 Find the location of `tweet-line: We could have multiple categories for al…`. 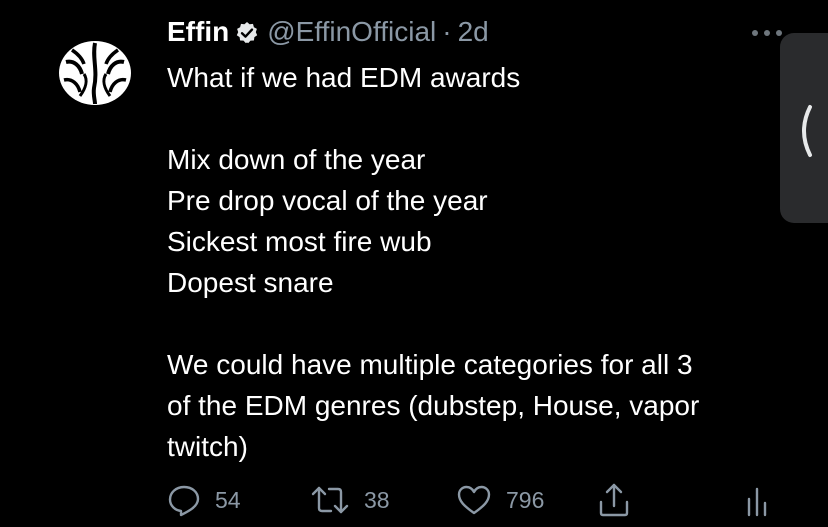

tweet-line: We could have multiple categories for al… is located at coordinates (430, 364).